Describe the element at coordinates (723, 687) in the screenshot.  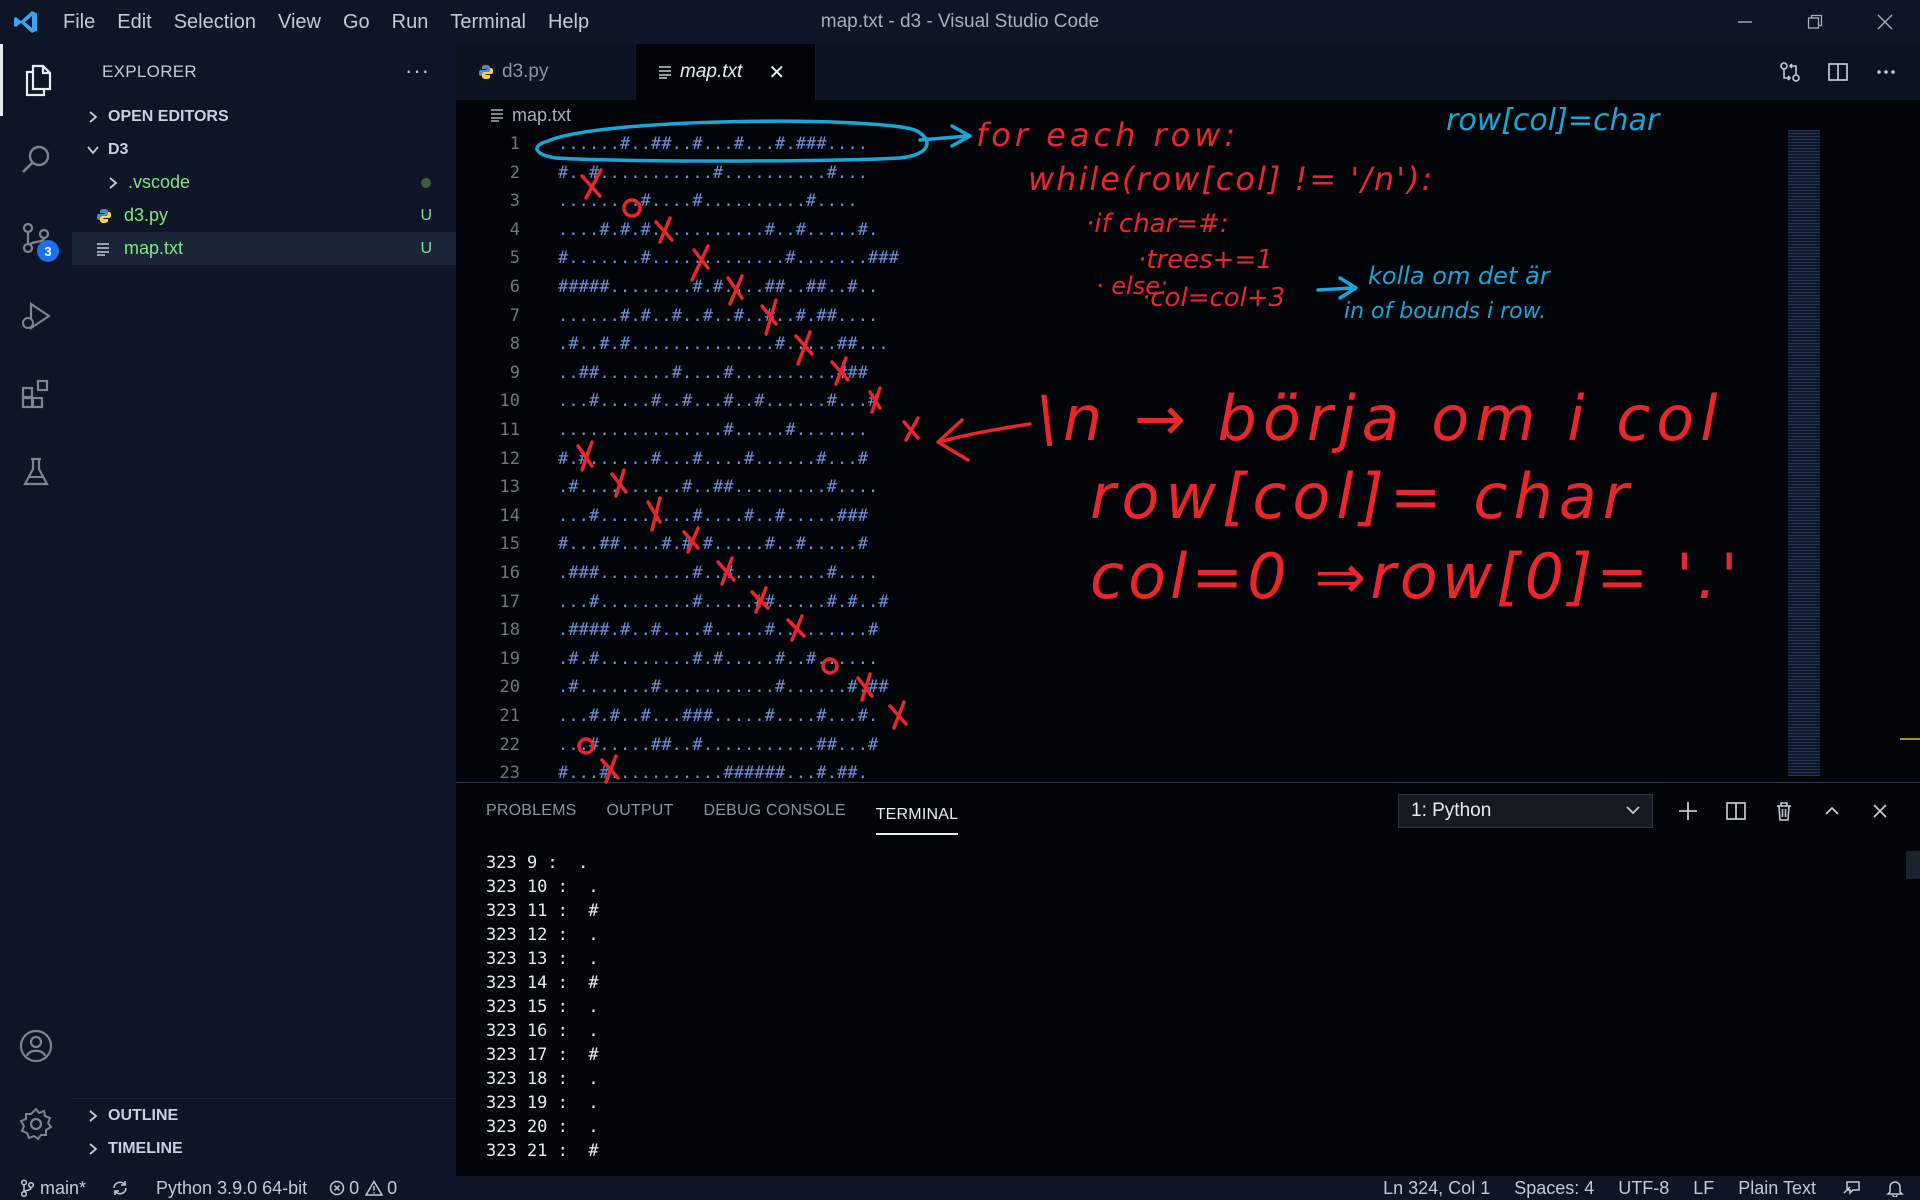
I see `code-line: .#.......#...........#......#.##` at that location.